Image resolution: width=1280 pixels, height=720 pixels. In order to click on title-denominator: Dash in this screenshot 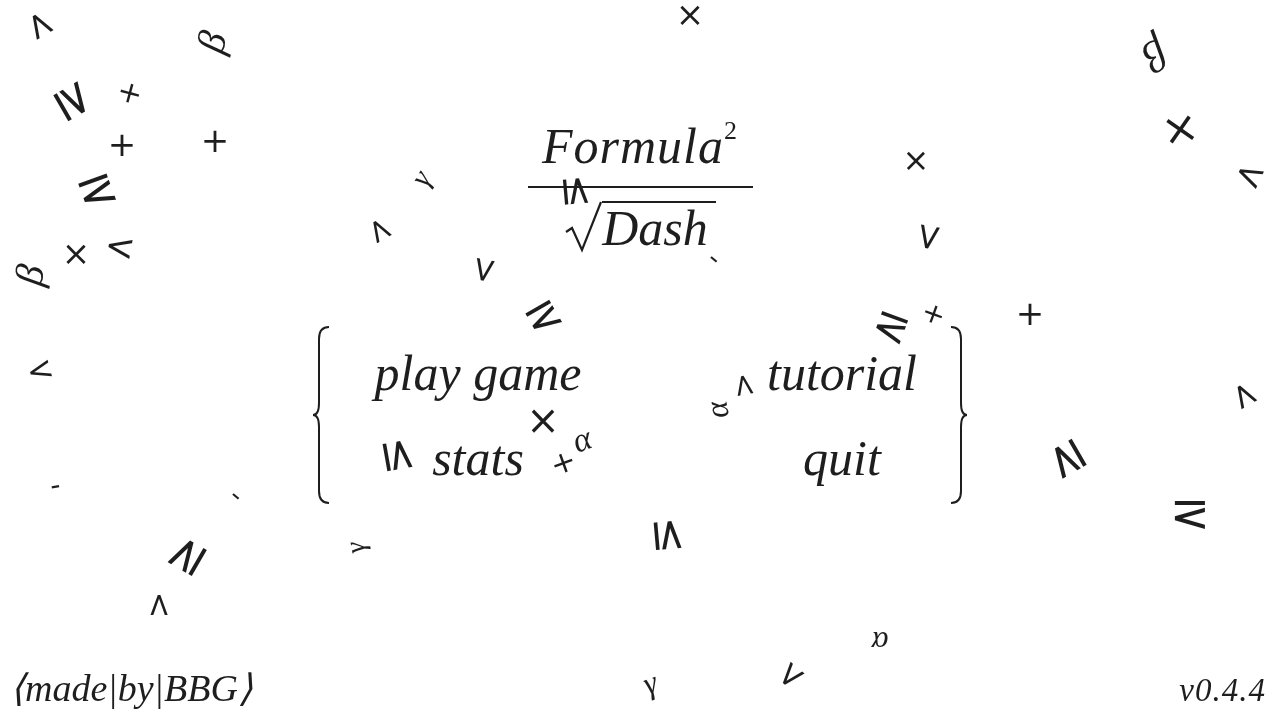, I will do `click(659, 227)`.